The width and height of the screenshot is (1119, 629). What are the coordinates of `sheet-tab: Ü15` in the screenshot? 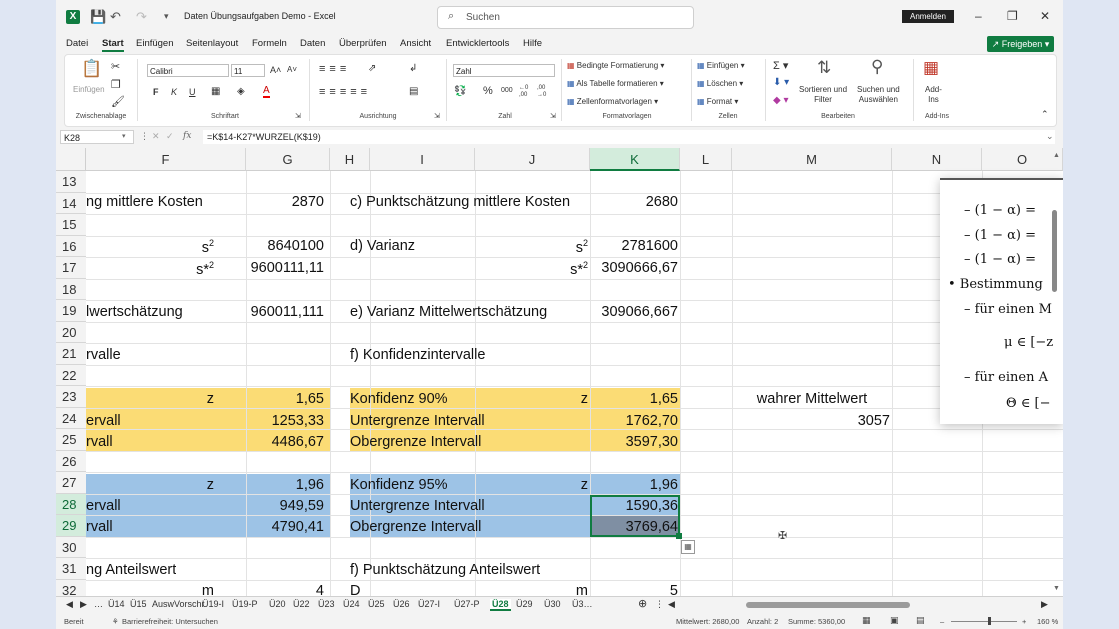 It's located at (138, 604).